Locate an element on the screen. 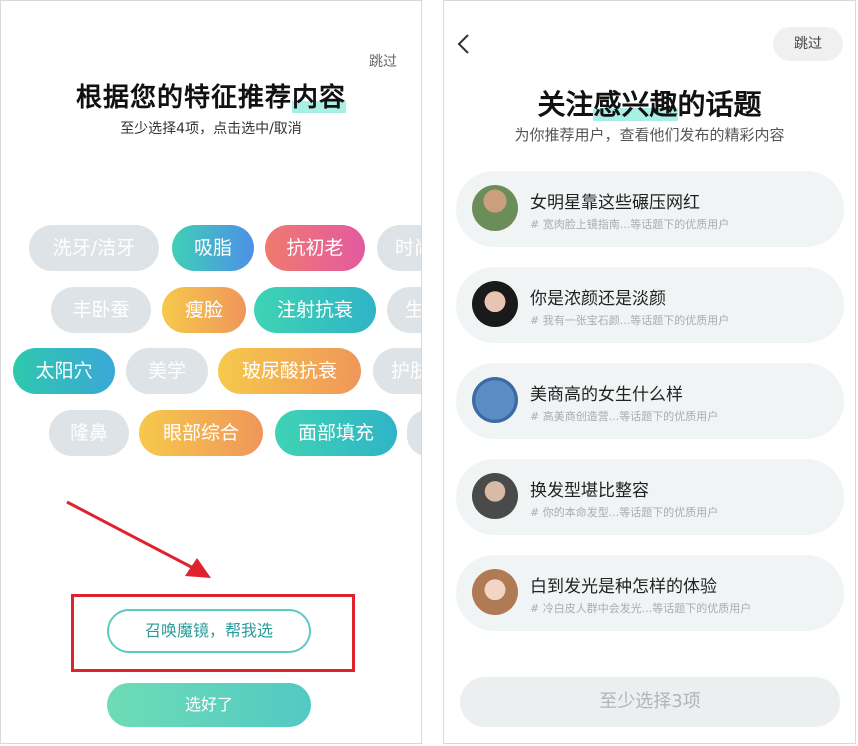  topic-title: 白到发光是种怎样的体验 is located at coordinates (623, 587).